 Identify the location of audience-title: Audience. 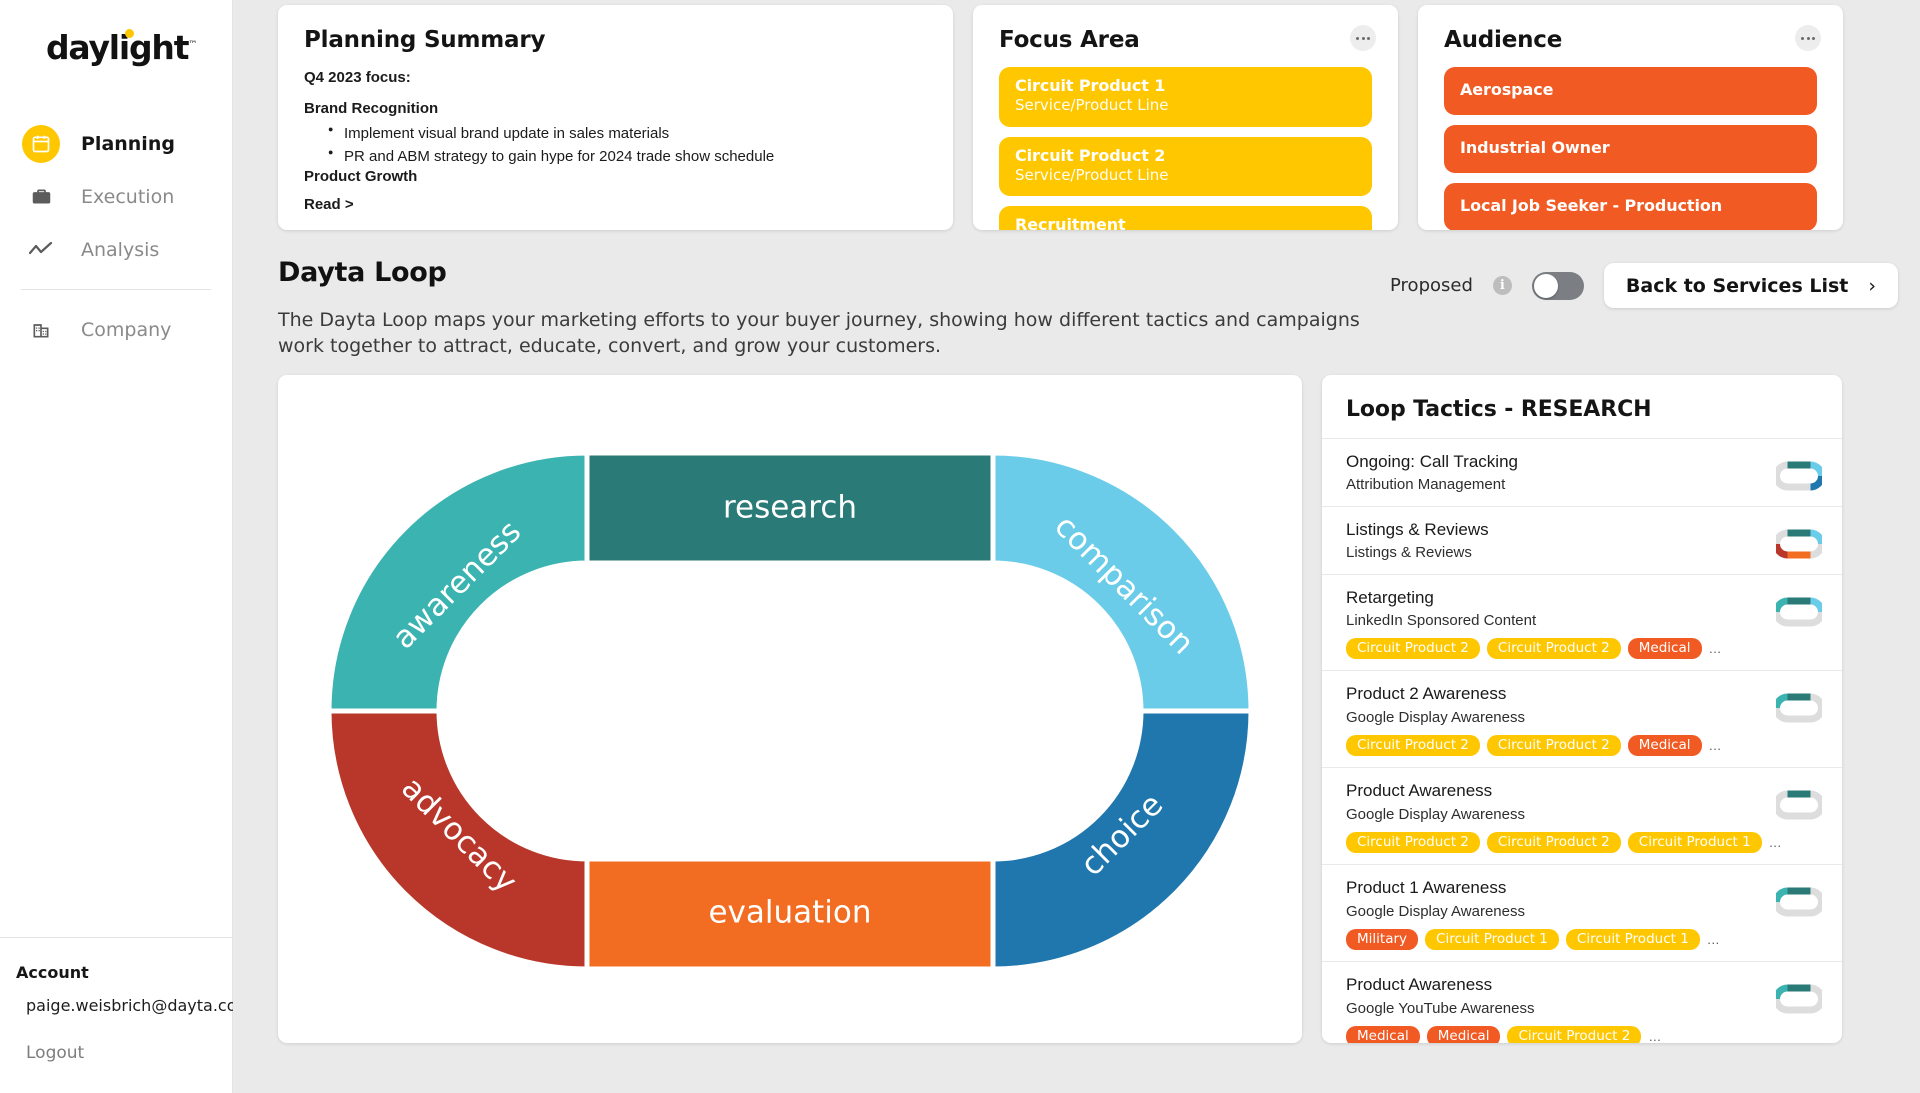
(1503, 40).